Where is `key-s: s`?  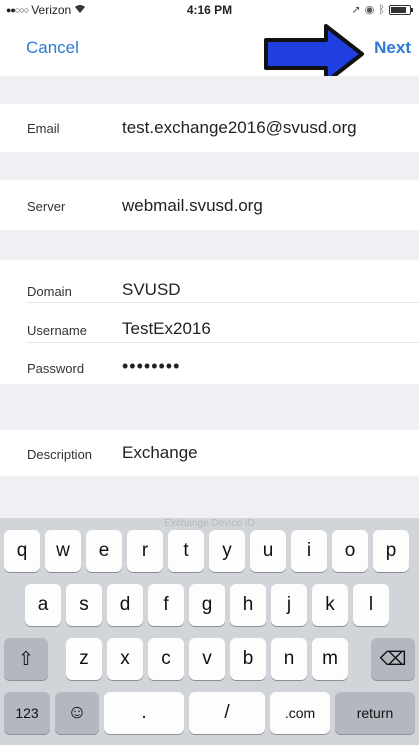 key-s: s is located at coordinates (84, 605).